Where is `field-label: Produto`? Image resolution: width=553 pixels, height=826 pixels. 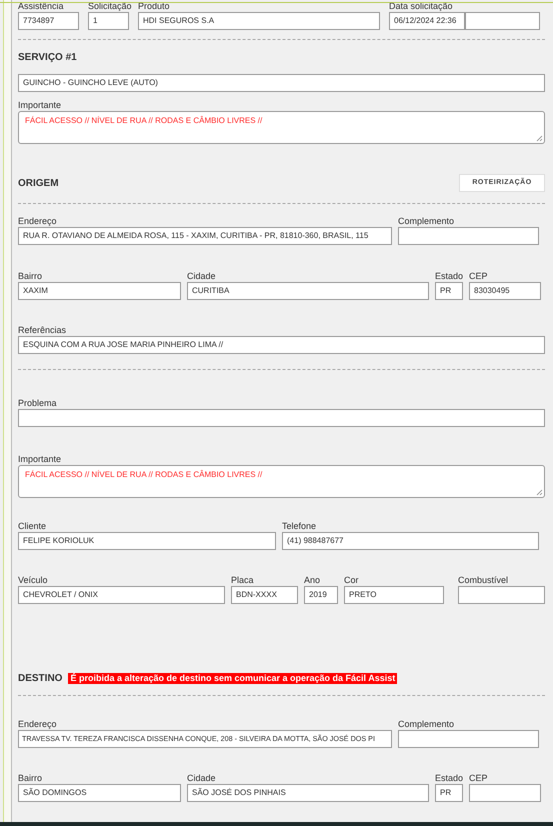 field-label: Produto is located at coordinates (154, 6).